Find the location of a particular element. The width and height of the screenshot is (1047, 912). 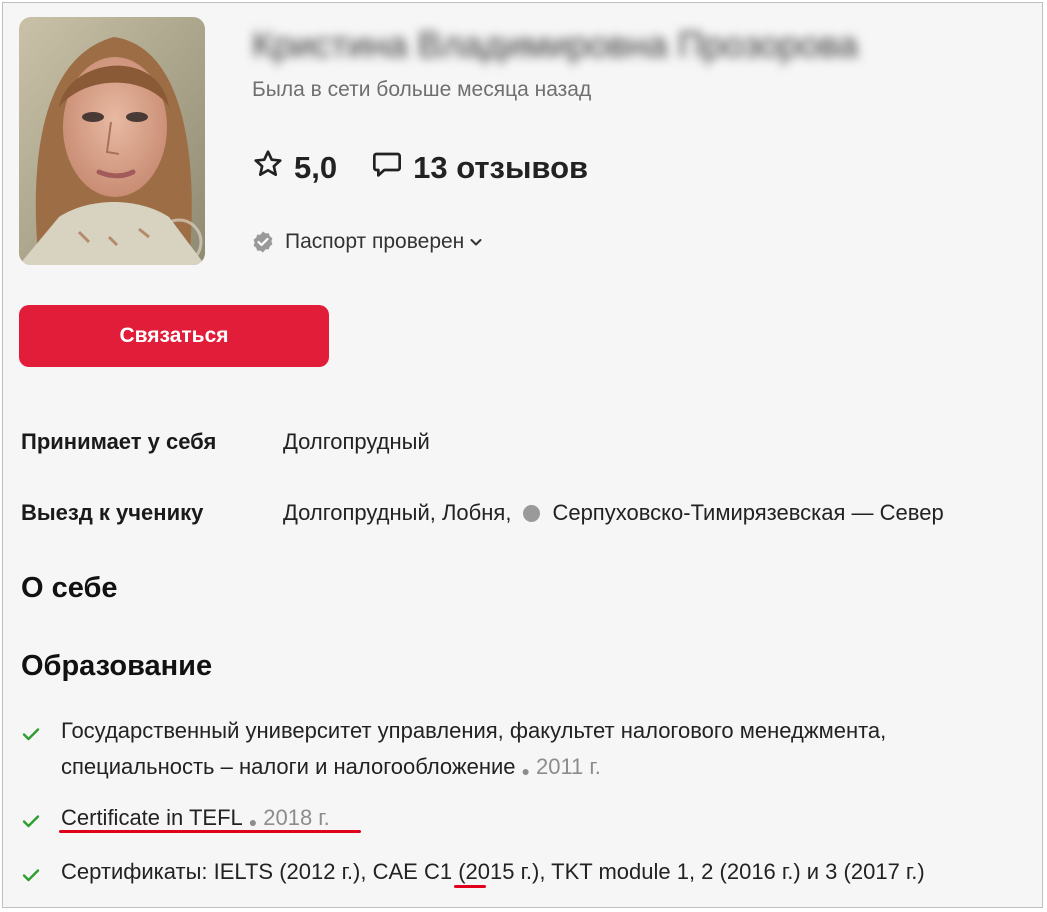

reviews-link: 13 отзывов is located at coordinates (479, 168).